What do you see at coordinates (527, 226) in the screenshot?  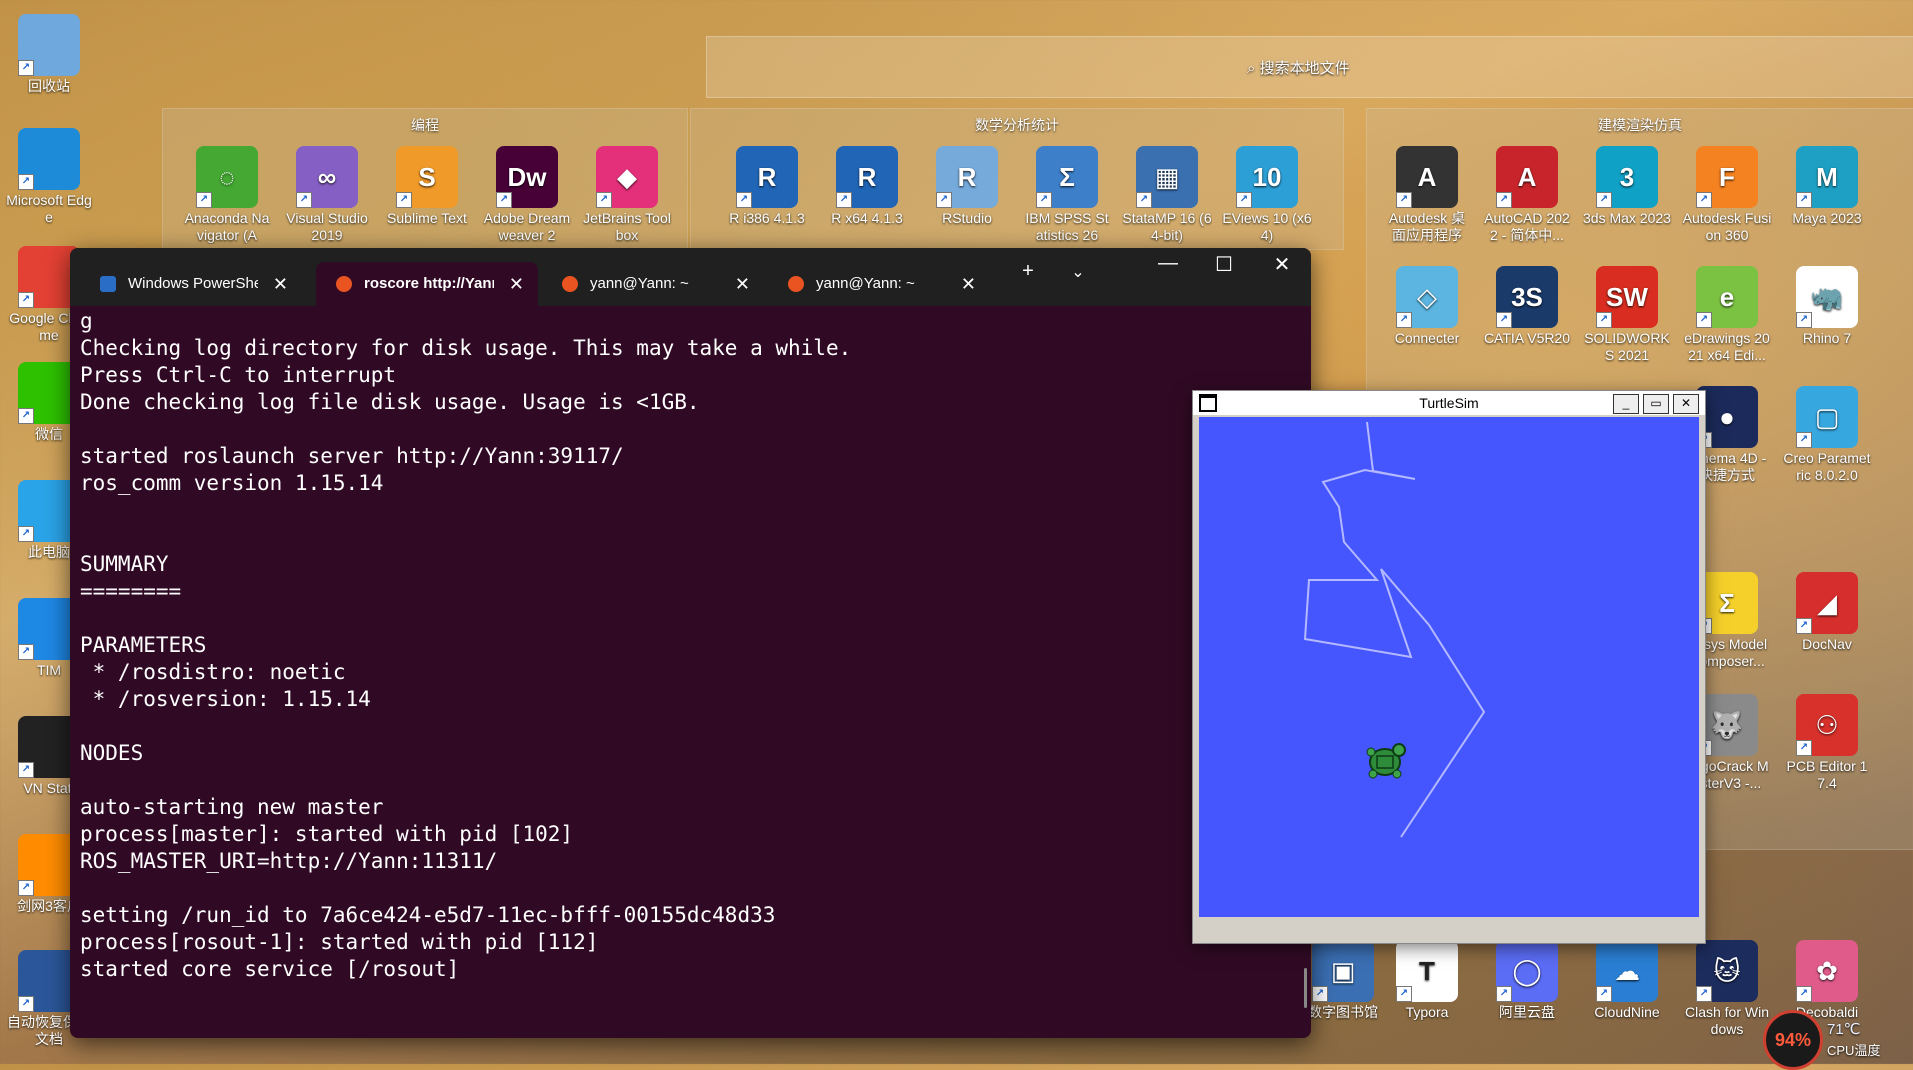 I see `shortcut-label: Adobe Dreamweaver 2` at bounding box center [527, 226].